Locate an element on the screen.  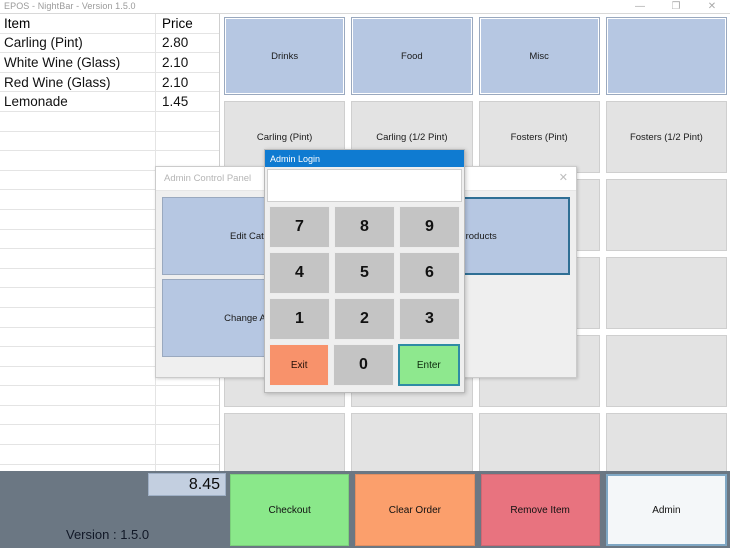
keypad-key-0: 0 is located at coordinates (363, 365).